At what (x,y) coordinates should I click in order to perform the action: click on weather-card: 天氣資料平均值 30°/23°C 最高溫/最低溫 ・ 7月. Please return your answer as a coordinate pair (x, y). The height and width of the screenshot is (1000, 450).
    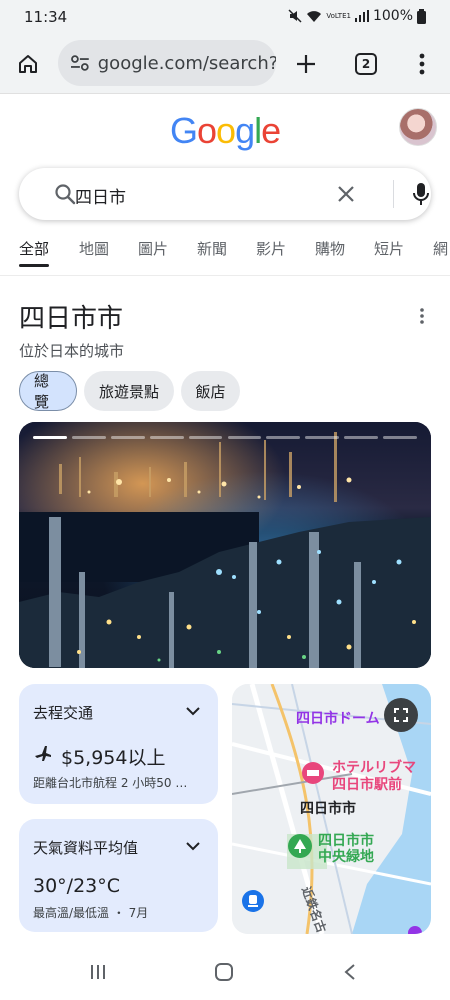
    Looking at the image, I should click on (118, 875).